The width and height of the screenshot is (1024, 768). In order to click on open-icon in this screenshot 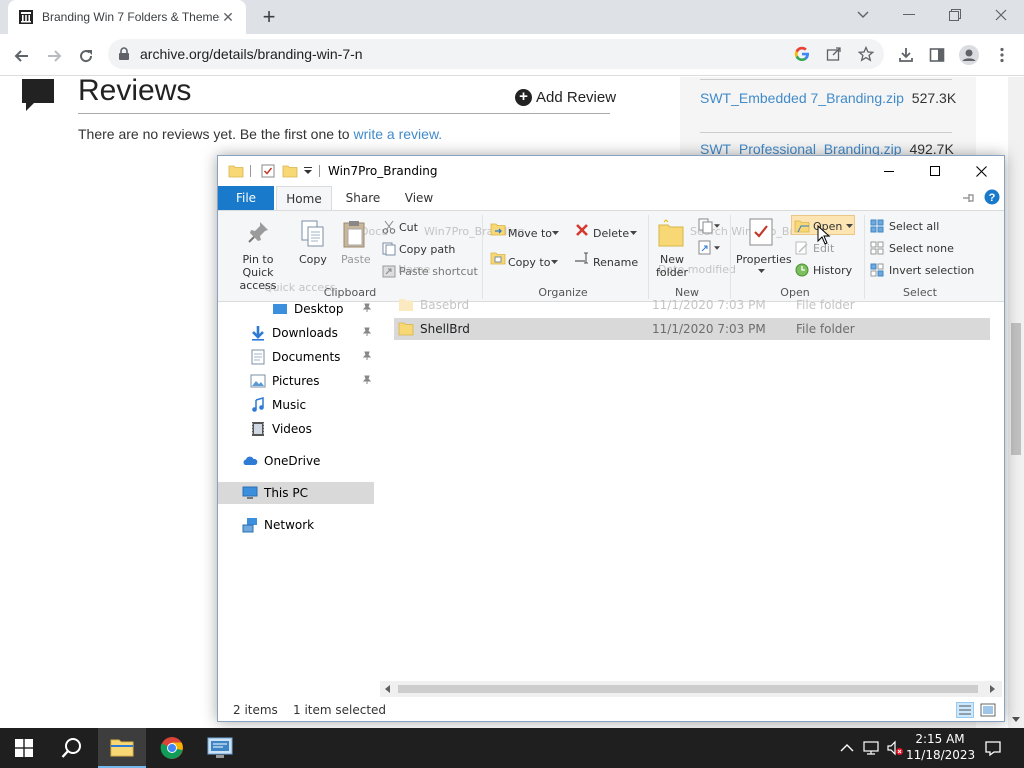, I will do `click(802, 226)`.